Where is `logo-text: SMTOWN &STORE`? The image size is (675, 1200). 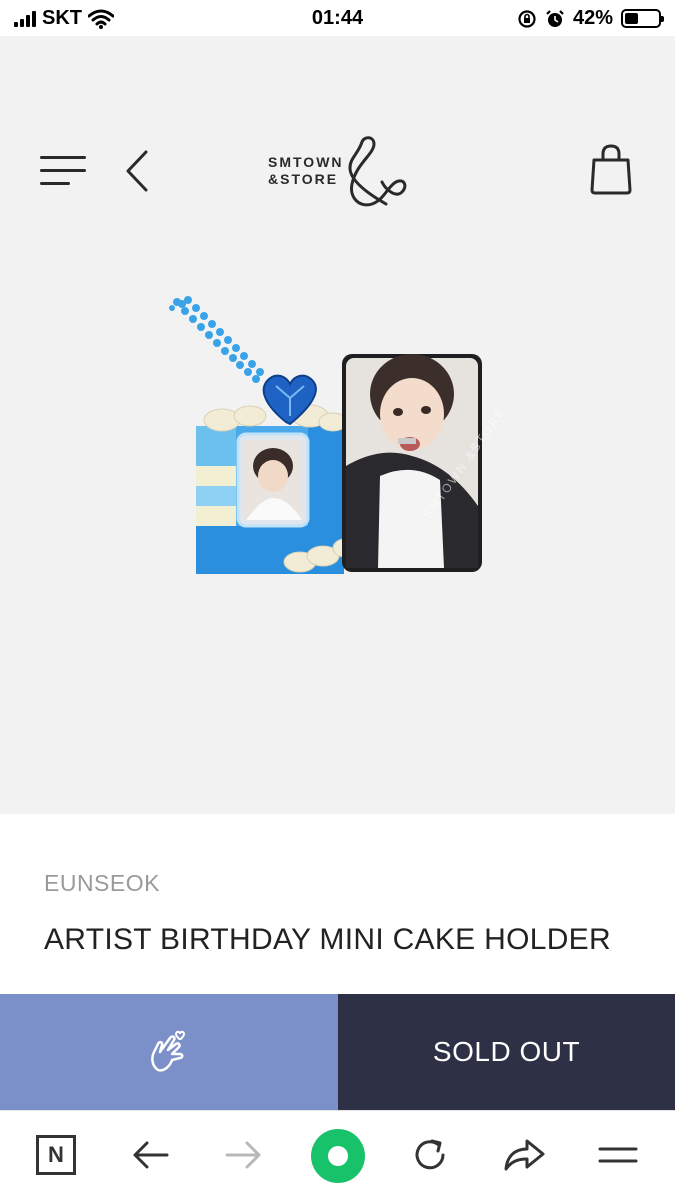
logo-text: SMTOWN &STORE is located at coordinates (306, 171).